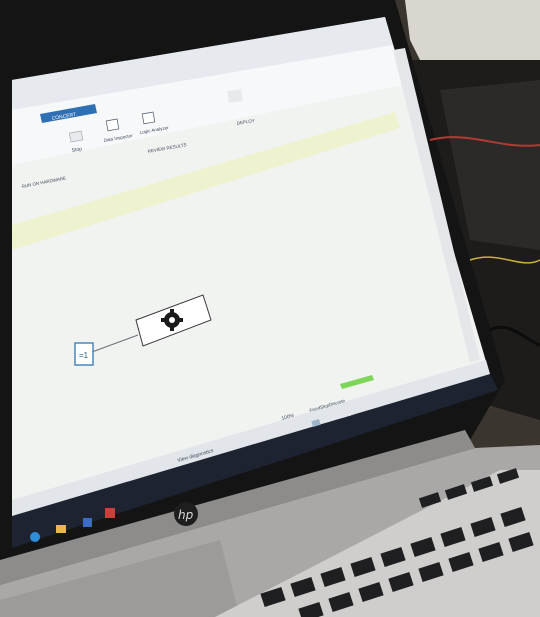  Describe the element at coordinates (61, 529) in the screenshot. I see `taskbar-folder-icon` at that location.